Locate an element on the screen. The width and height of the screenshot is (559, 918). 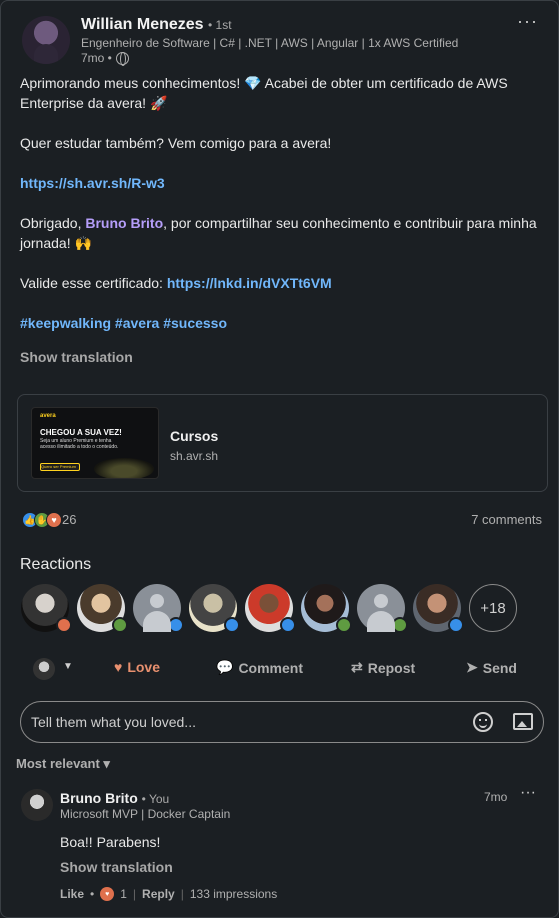
more-options-button: ··· is located at coordinates (527, 21).